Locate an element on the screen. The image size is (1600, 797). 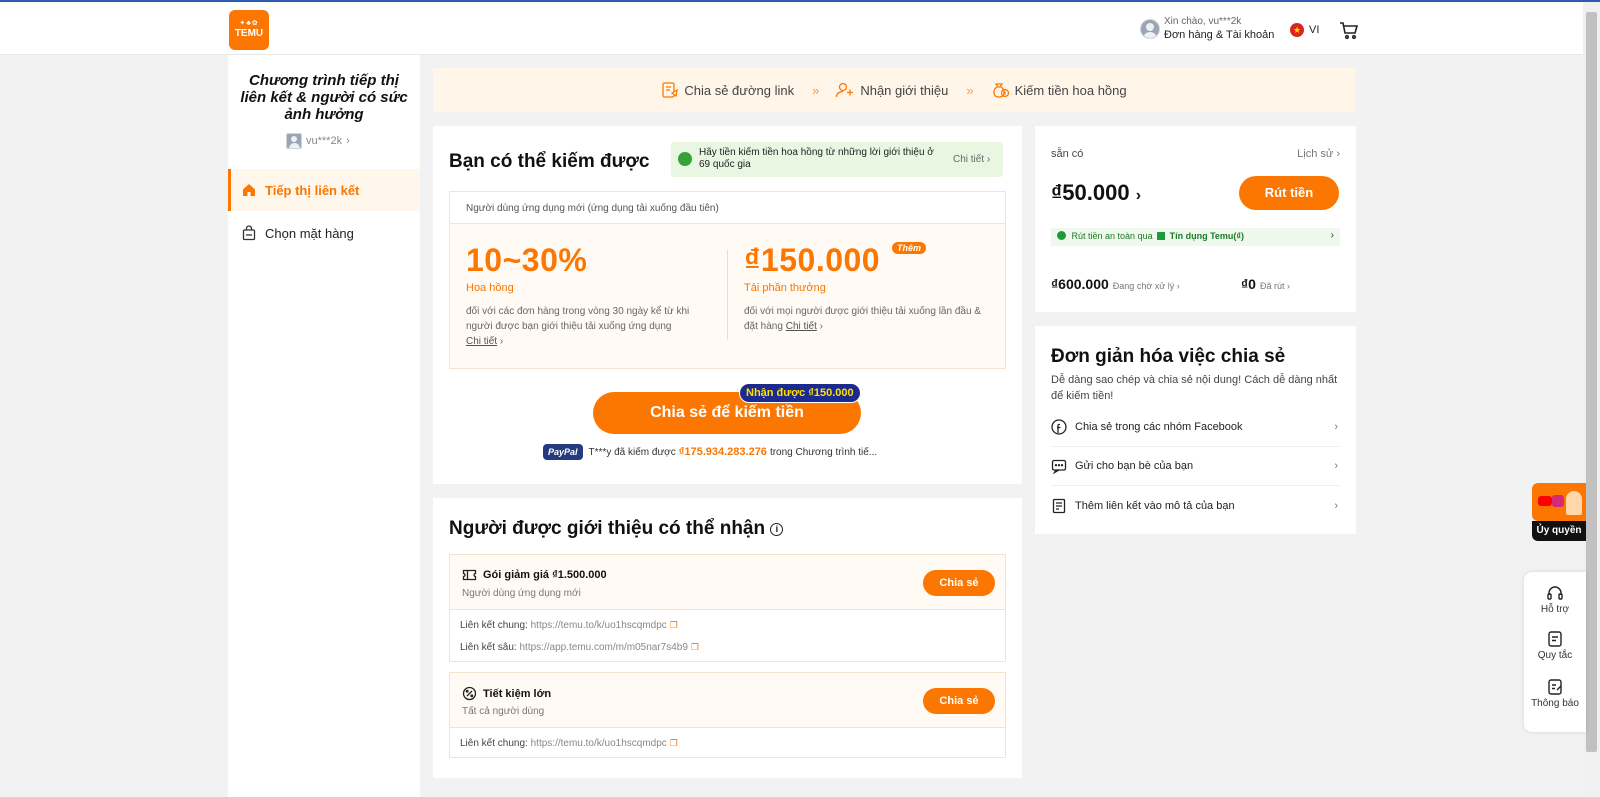
reward-label: Tải phần thưởng is located at coordinates (785, 288).